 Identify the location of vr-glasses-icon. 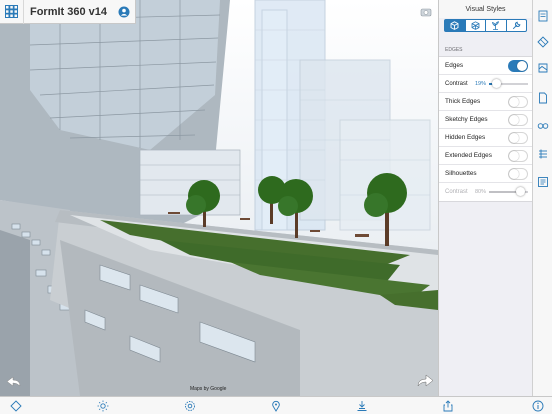
(543, 126).